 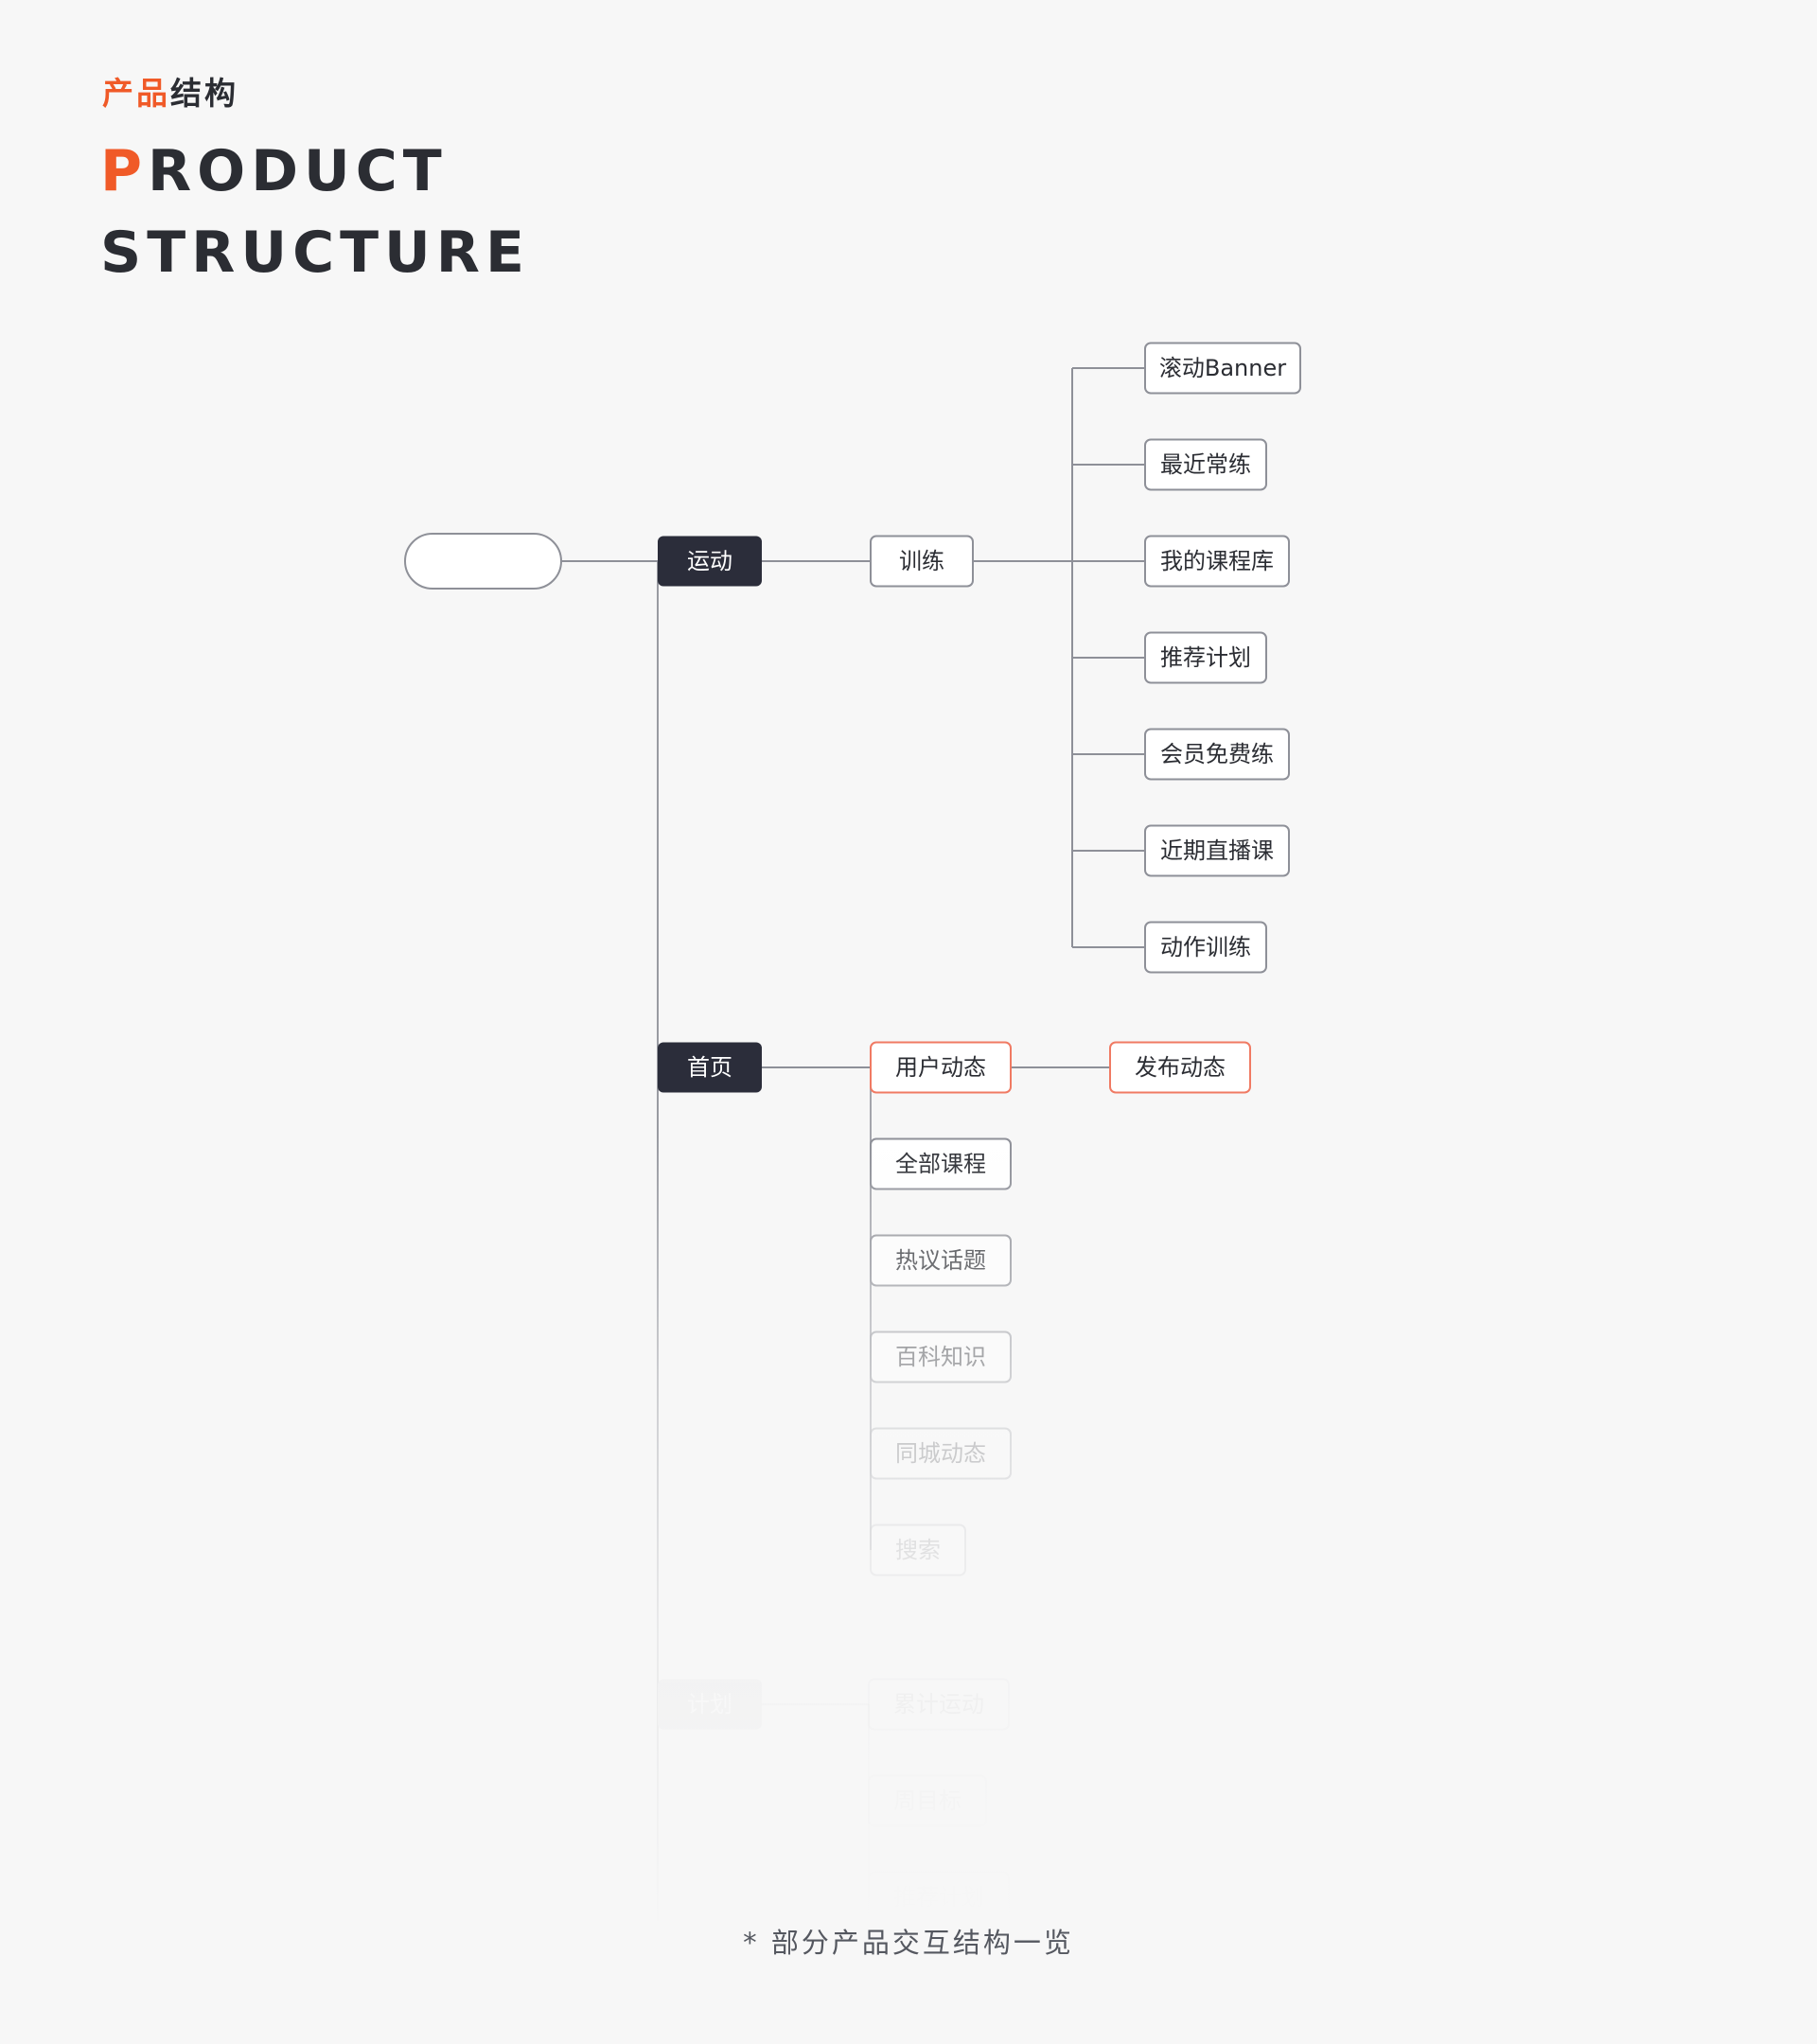 I want to click on node-section-0-label: 运动, so click(x=709, y=561).